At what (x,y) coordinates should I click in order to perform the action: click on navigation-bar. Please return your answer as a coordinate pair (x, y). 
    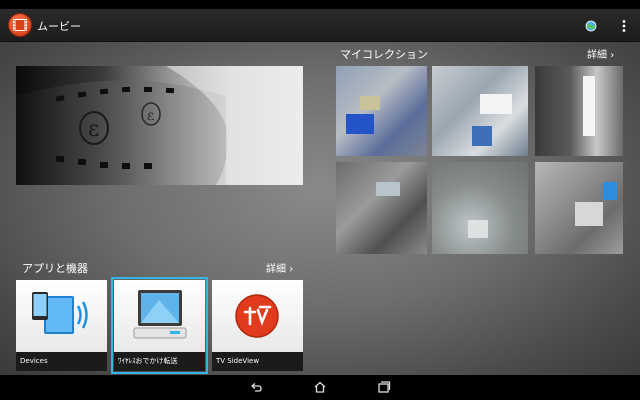
    Looking at the image, I should click on (320, 387).